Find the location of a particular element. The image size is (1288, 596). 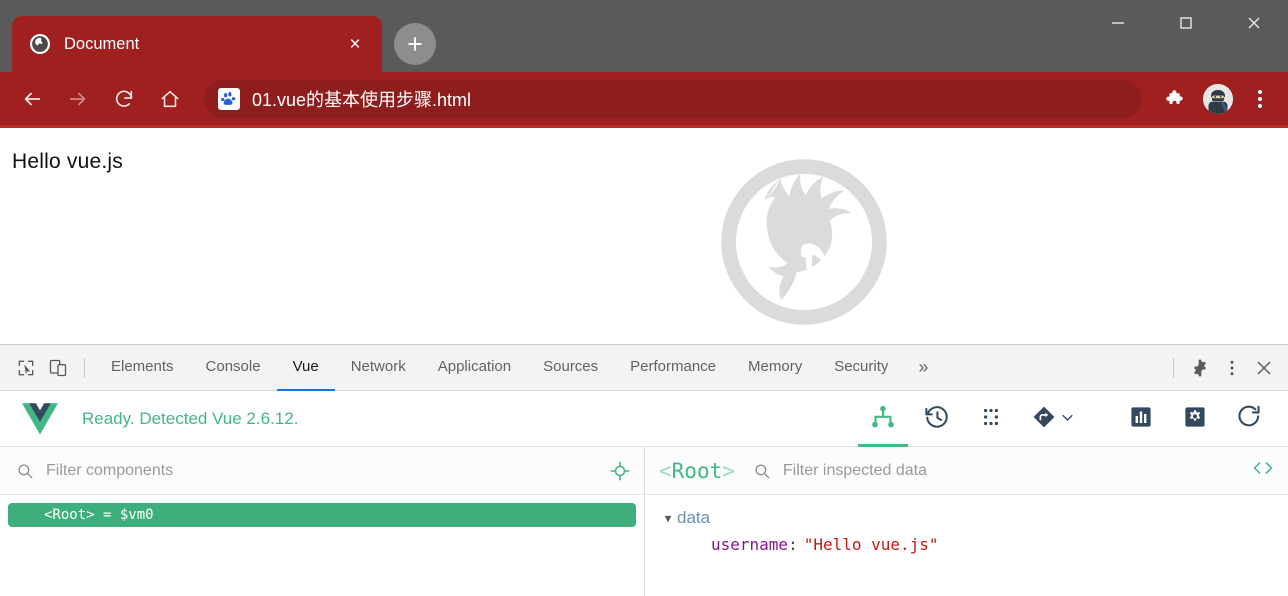

components-panel: <Root> = $vm0 is located at coordinates (322, 521).